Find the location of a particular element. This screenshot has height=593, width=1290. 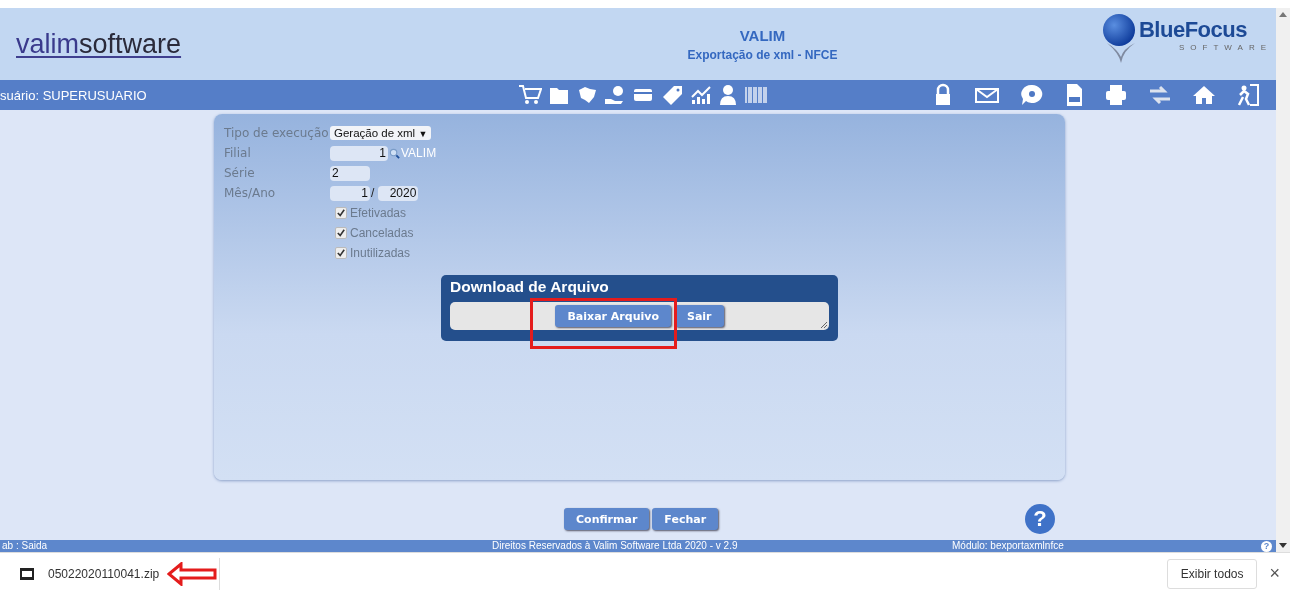

sql-file-icon is located at coordinates (1074, 95).